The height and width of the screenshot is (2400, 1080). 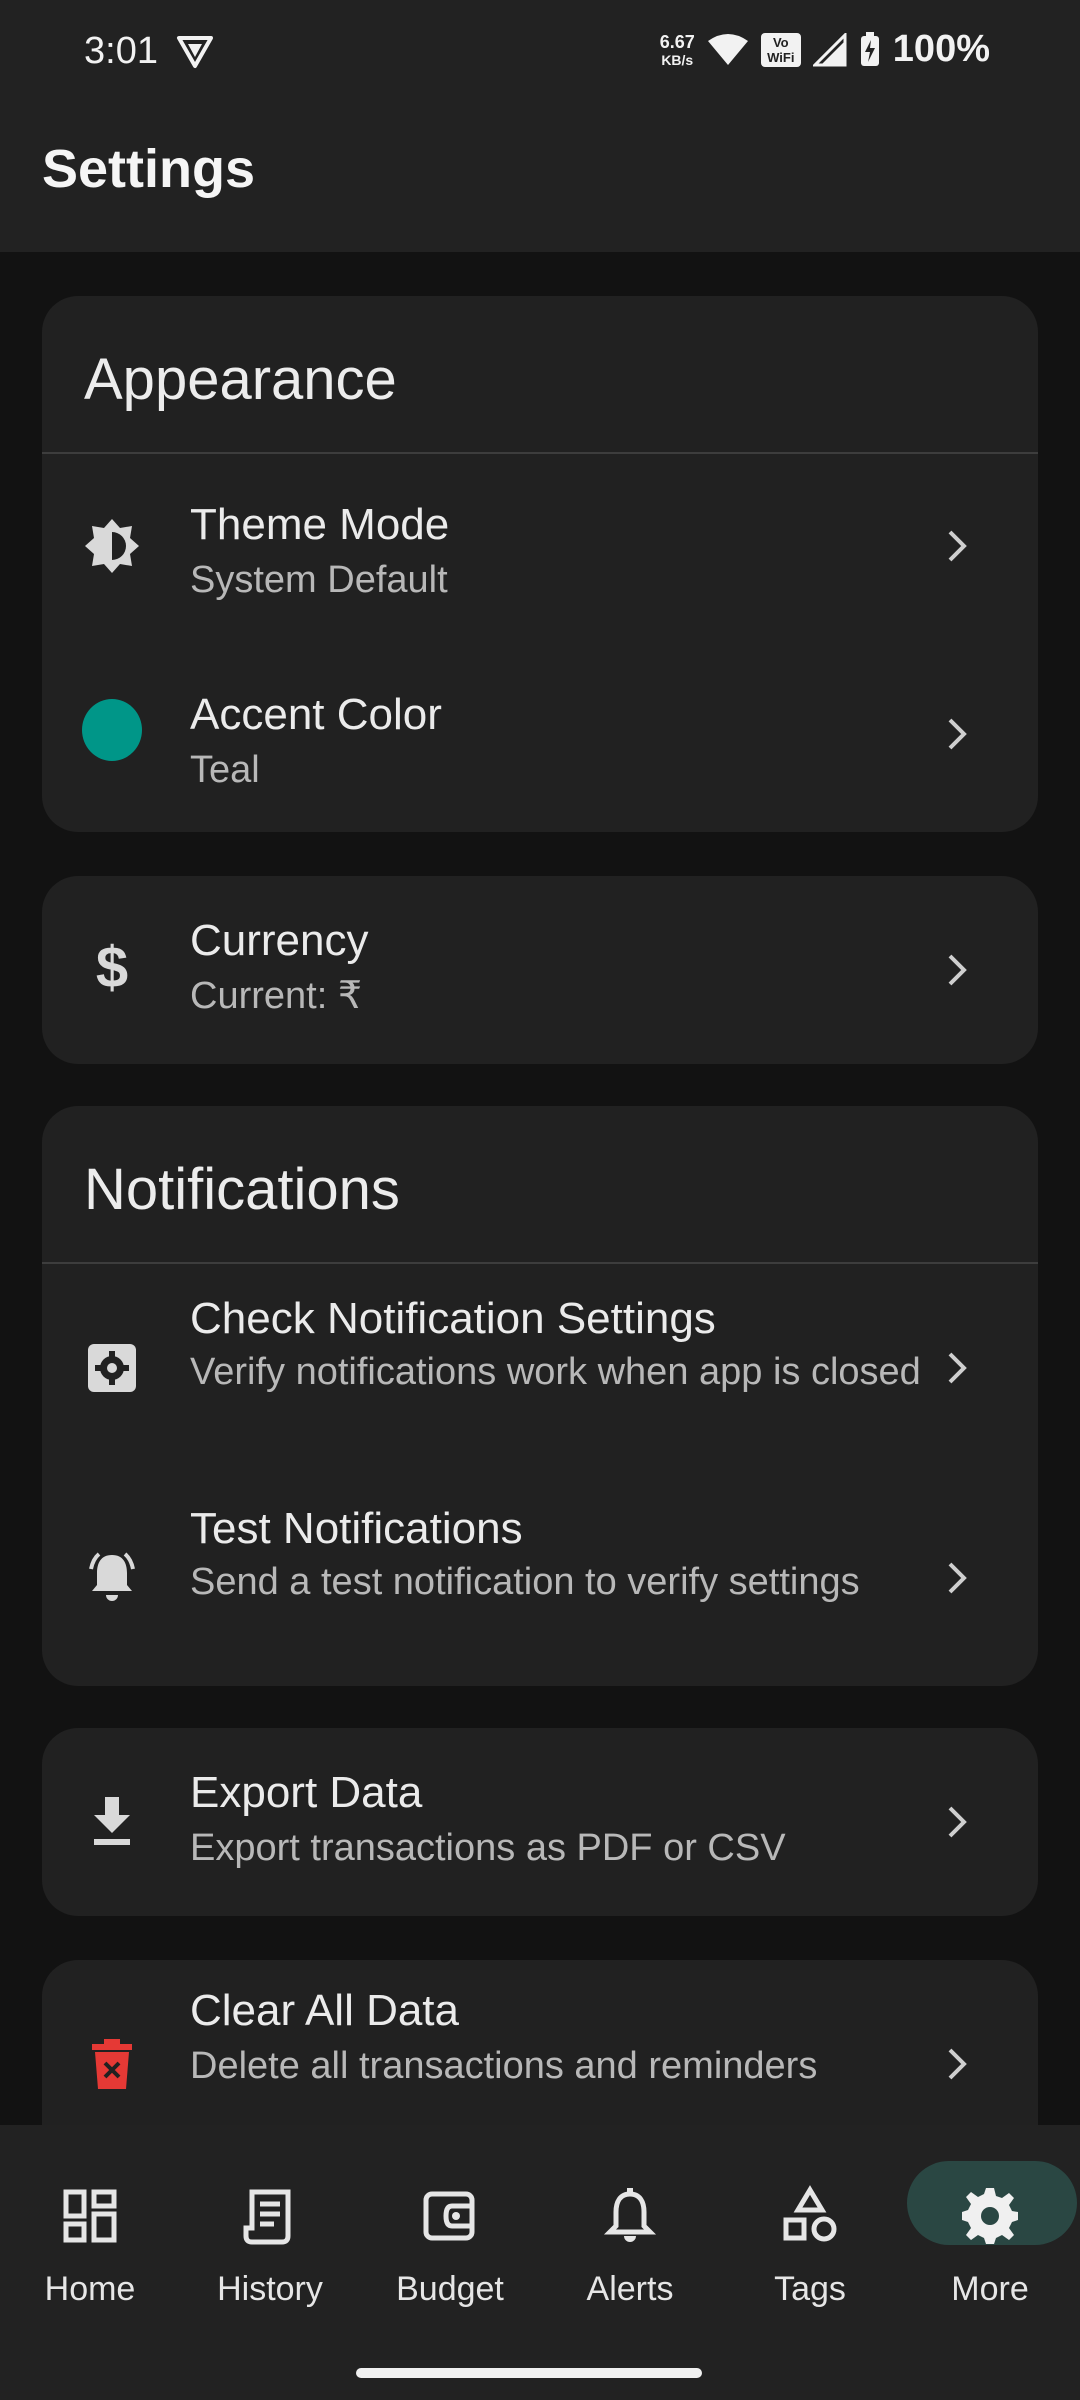 I want to click on currency-card: $ Currency Current: ₹, so click(x=540, y=970).